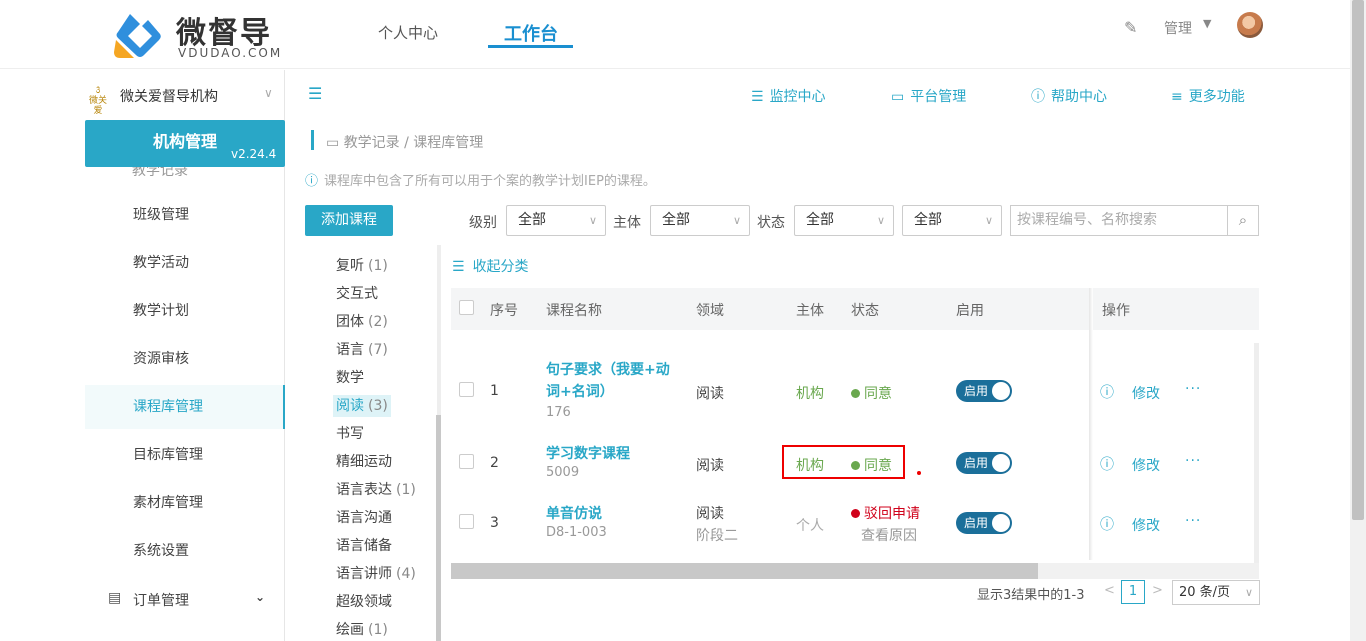 Image resolution: width=1366 pixels, height=641 pixels. Describe the element at coordinates (357, 294) in the screenshot. I see `category-item: 交互式` at that location.